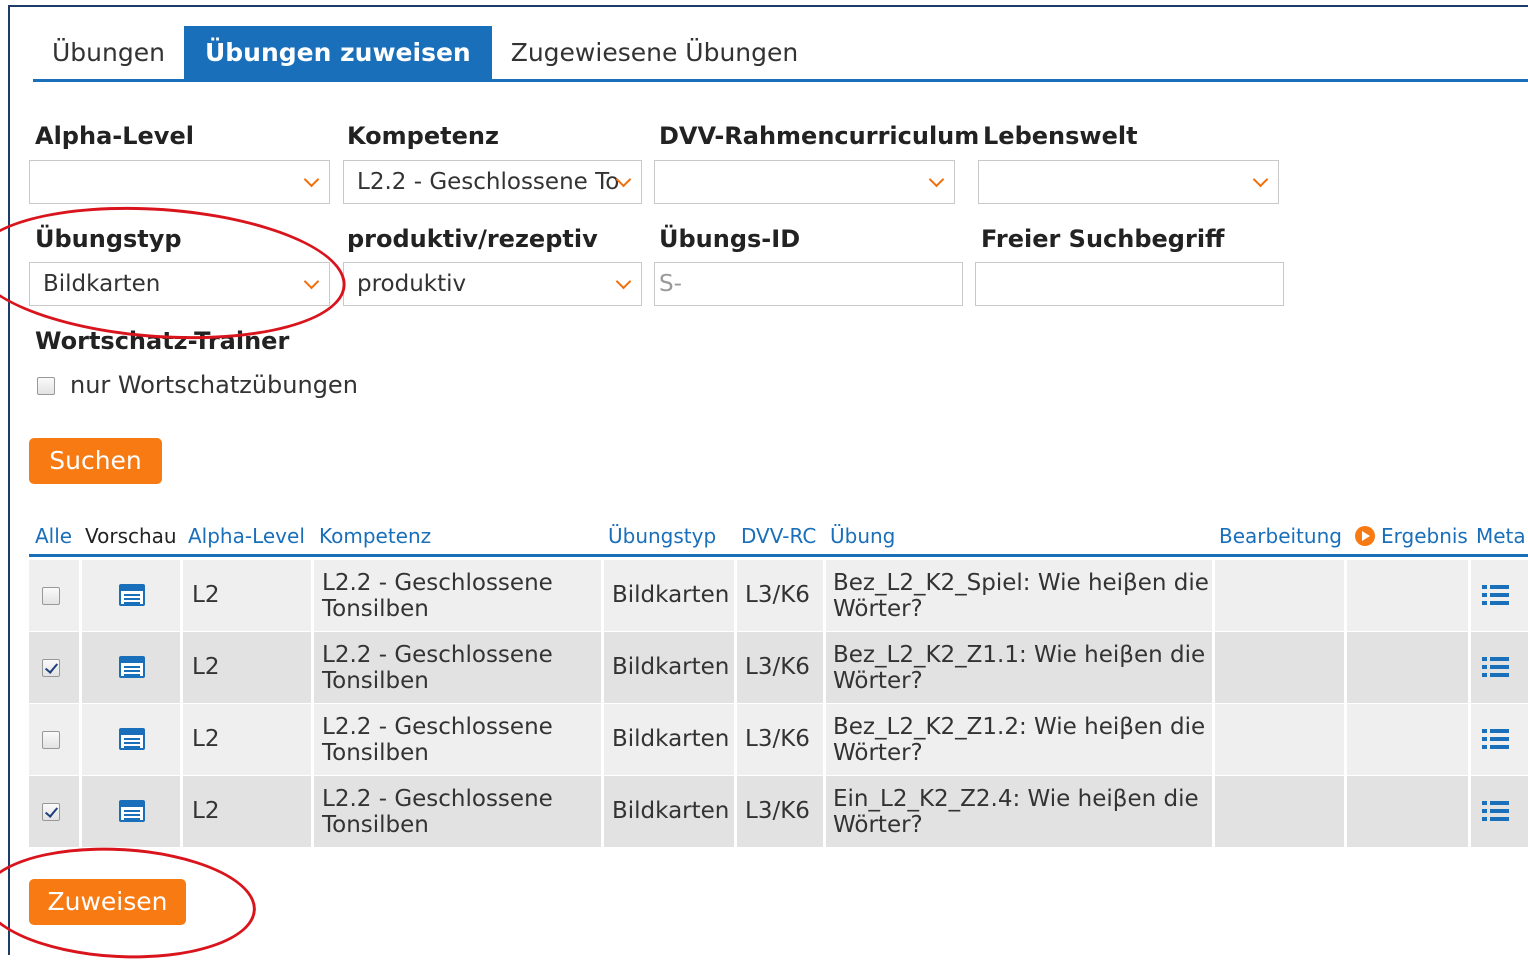  I want to click on produktiv-select: produktiv, so click(492, 284).